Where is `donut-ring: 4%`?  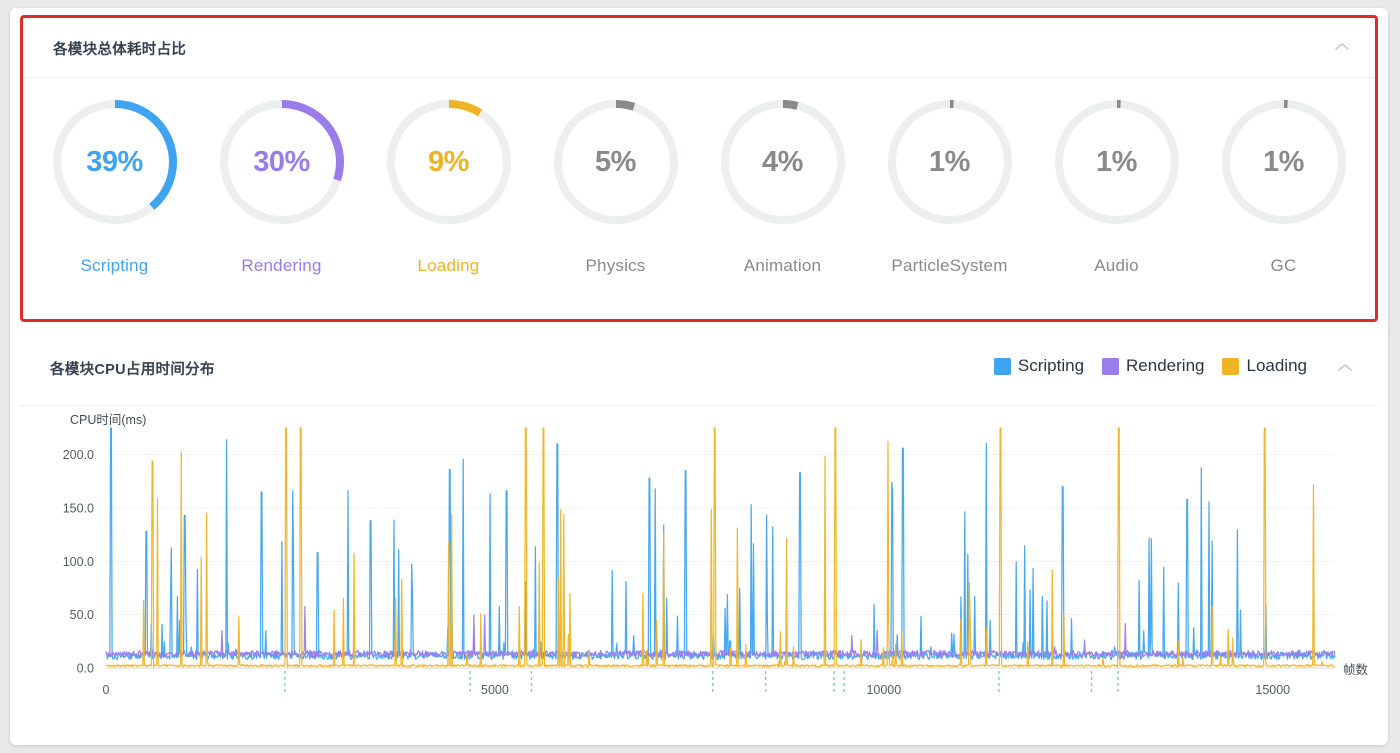 donut-ring: 4% is located at coordinates (783, 162).